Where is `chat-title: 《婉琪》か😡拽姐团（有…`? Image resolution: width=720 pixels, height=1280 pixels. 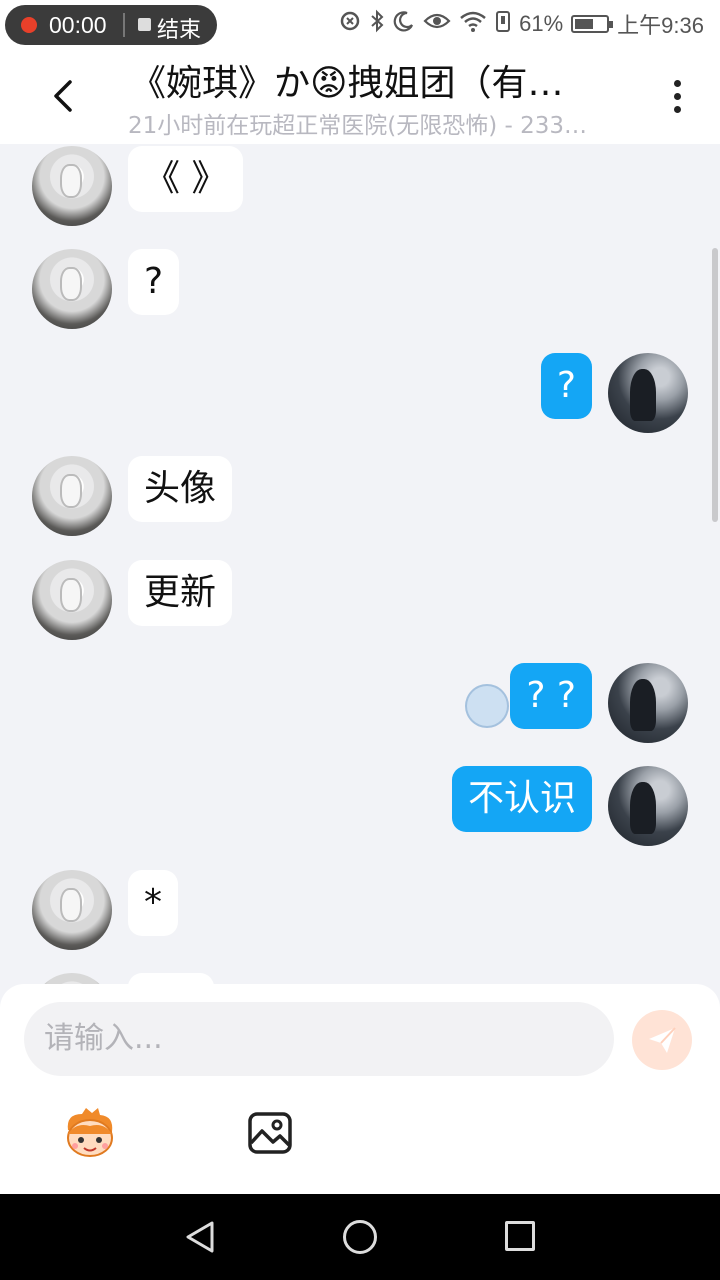 chat-title: 《婉琪》か😡拽姐团（有… is located at coordinates (347, 83).